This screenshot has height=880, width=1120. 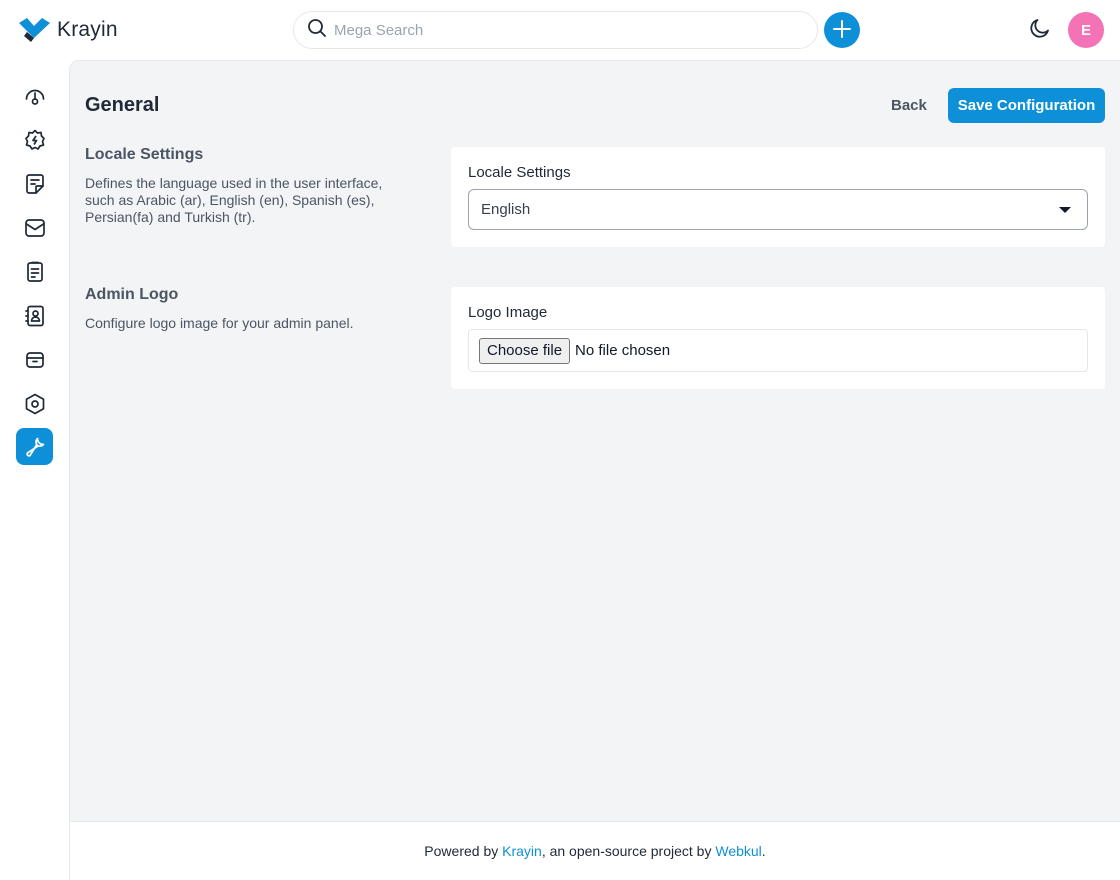 I want to click on mail-icon, so click(x=35, y=228).